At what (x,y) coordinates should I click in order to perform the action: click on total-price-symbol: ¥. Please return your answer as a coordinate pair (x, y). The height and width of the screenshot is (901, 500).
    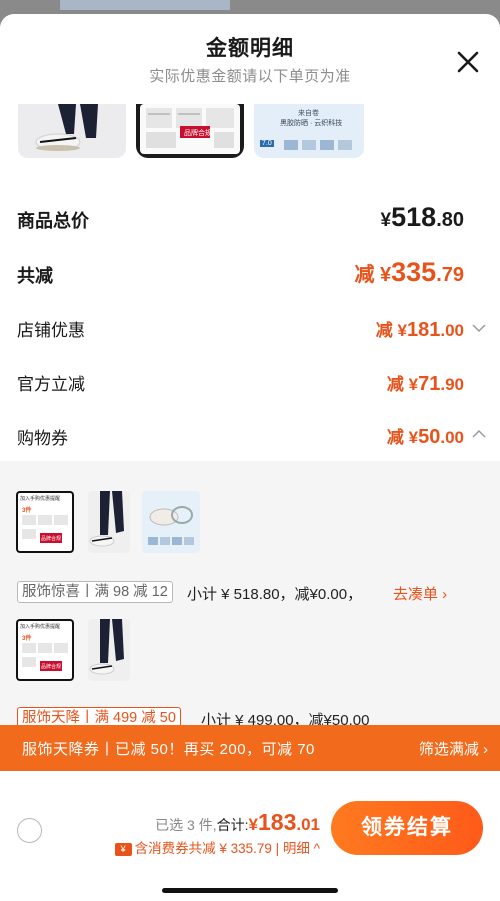
    Looking at the image, I should click on (386, 220).